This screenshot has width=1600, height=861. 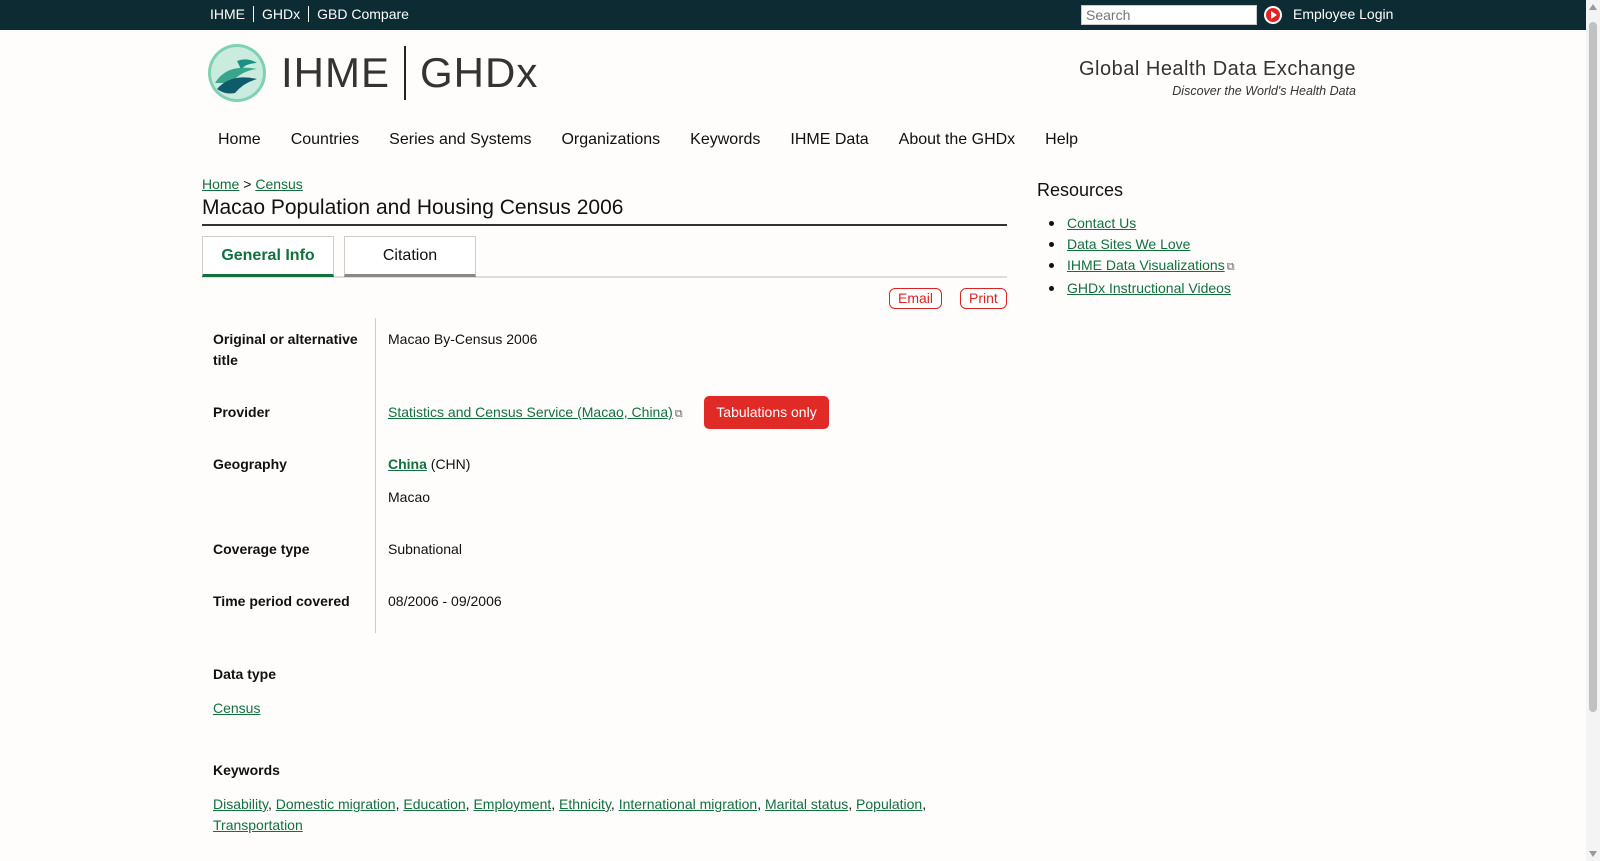 What do you see at coordinates (806, 804) in the screenshot?
I see `keyword-link: Marital status` at bounding box center [806, 804].